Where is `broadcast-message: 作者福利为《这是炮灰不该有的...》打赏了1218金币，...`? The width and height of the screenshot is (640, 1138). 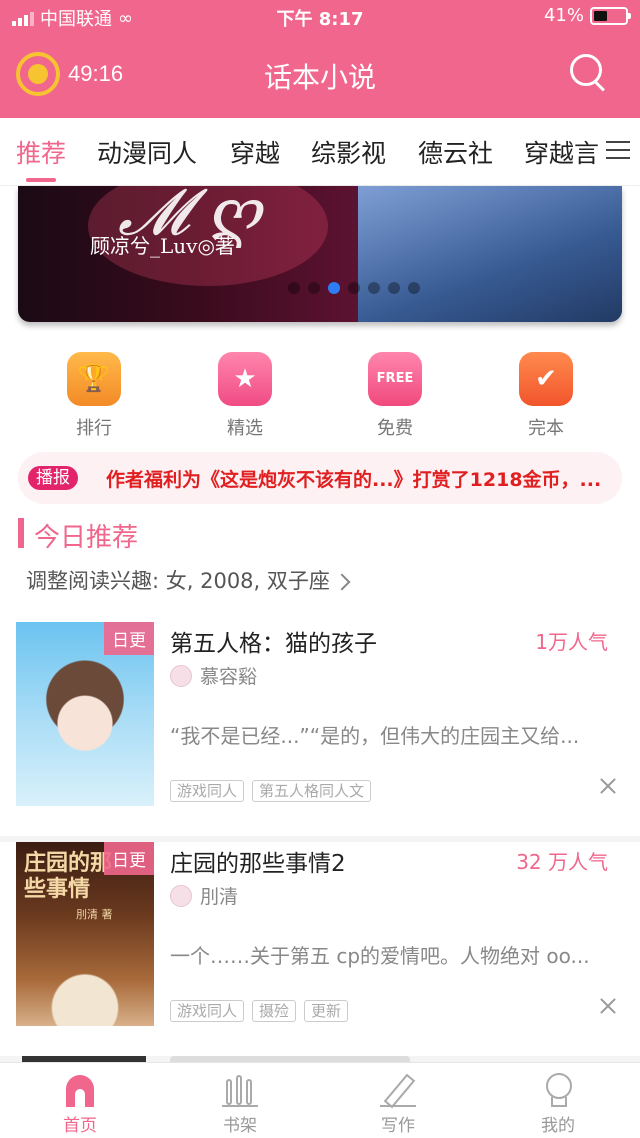 broadcast-message: 作者福利为《这是炮灰不该有的...》打赏了1218金币，... is located at coordinates (354, 480).